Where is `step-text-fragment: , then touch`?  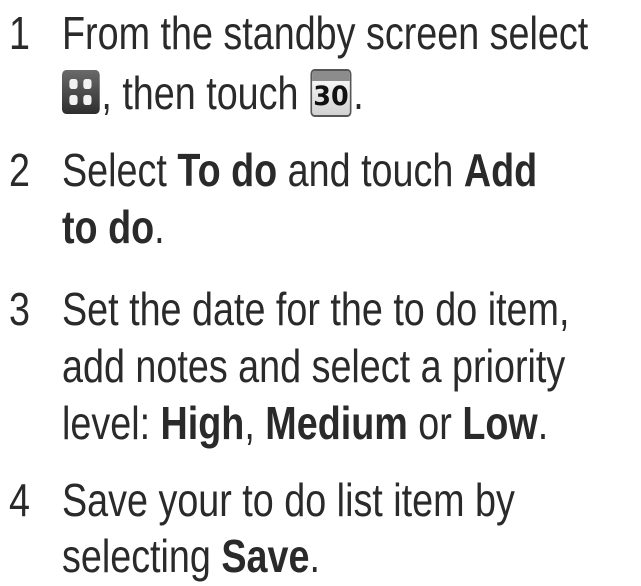 step-text-fragment: , then touch is located at coordinates (200, 93).